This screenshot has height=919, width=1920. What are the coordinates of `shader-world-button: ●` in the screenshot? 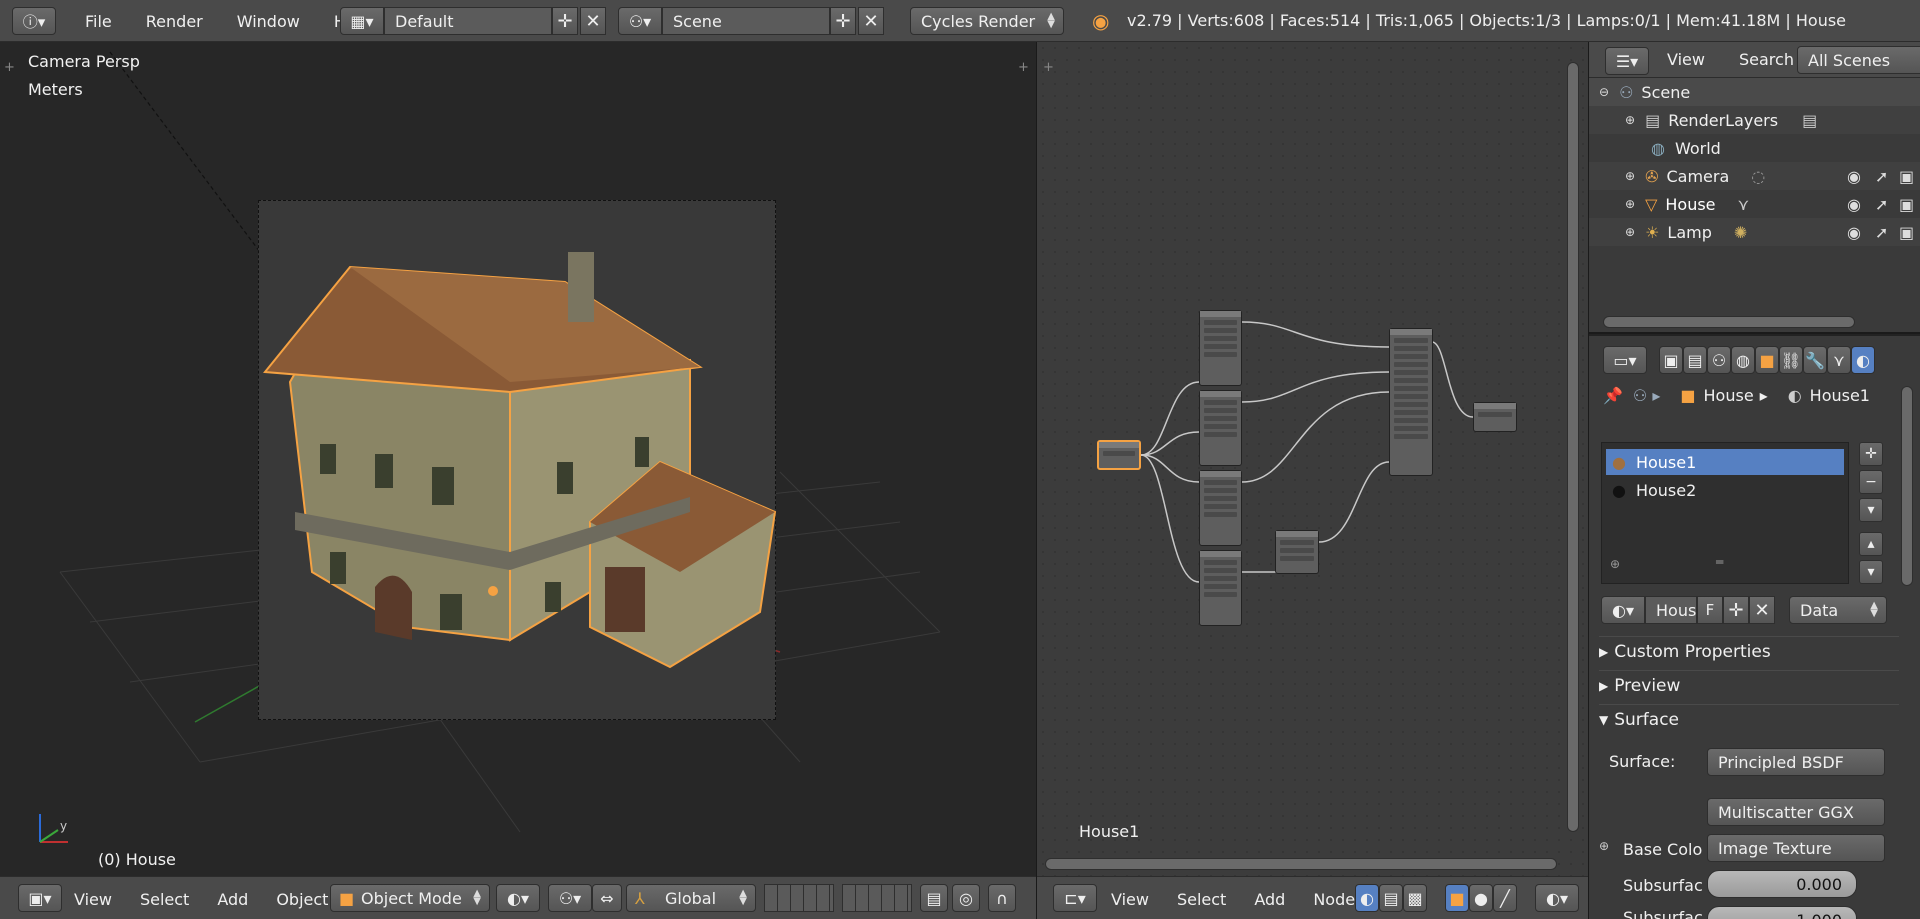 It's located at (1481, 898).